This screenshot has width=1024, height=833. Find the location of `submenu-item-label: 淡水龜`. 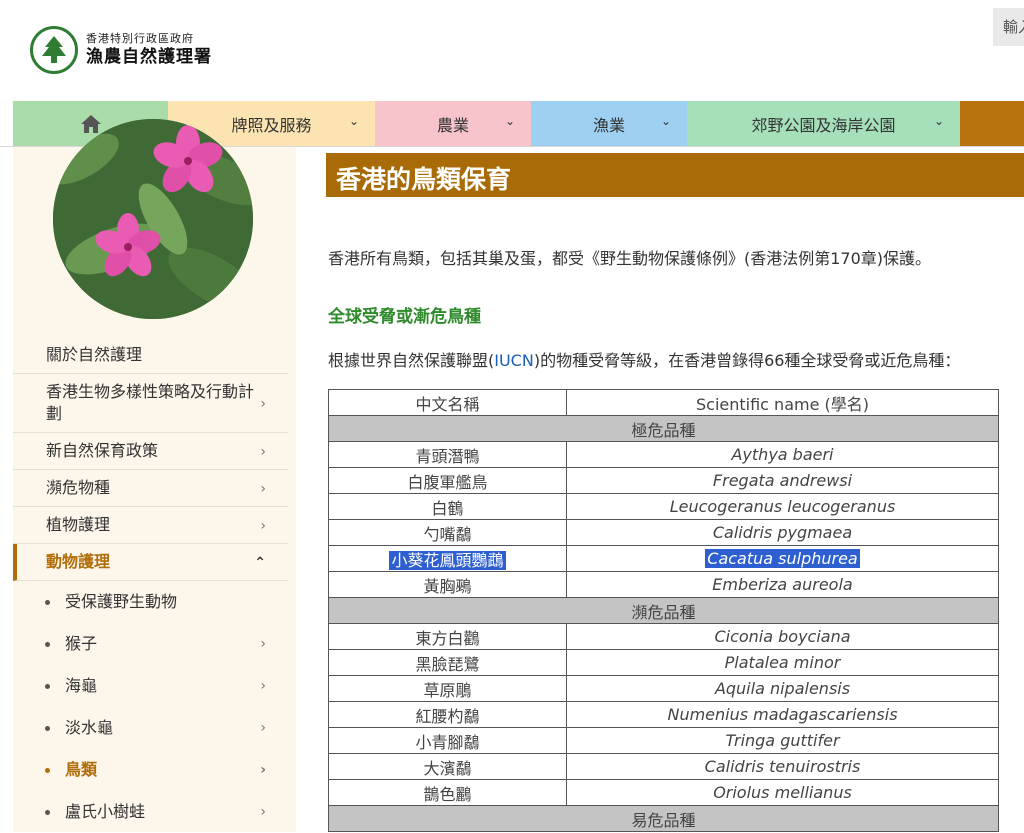

submenu-item-label: 淡水龜 is located at coordinates (89, 727).